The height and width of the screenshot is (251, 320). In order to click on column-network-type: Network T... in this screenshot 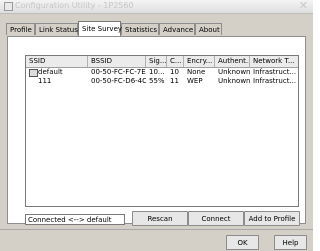, I will do `click(275, 61)`.